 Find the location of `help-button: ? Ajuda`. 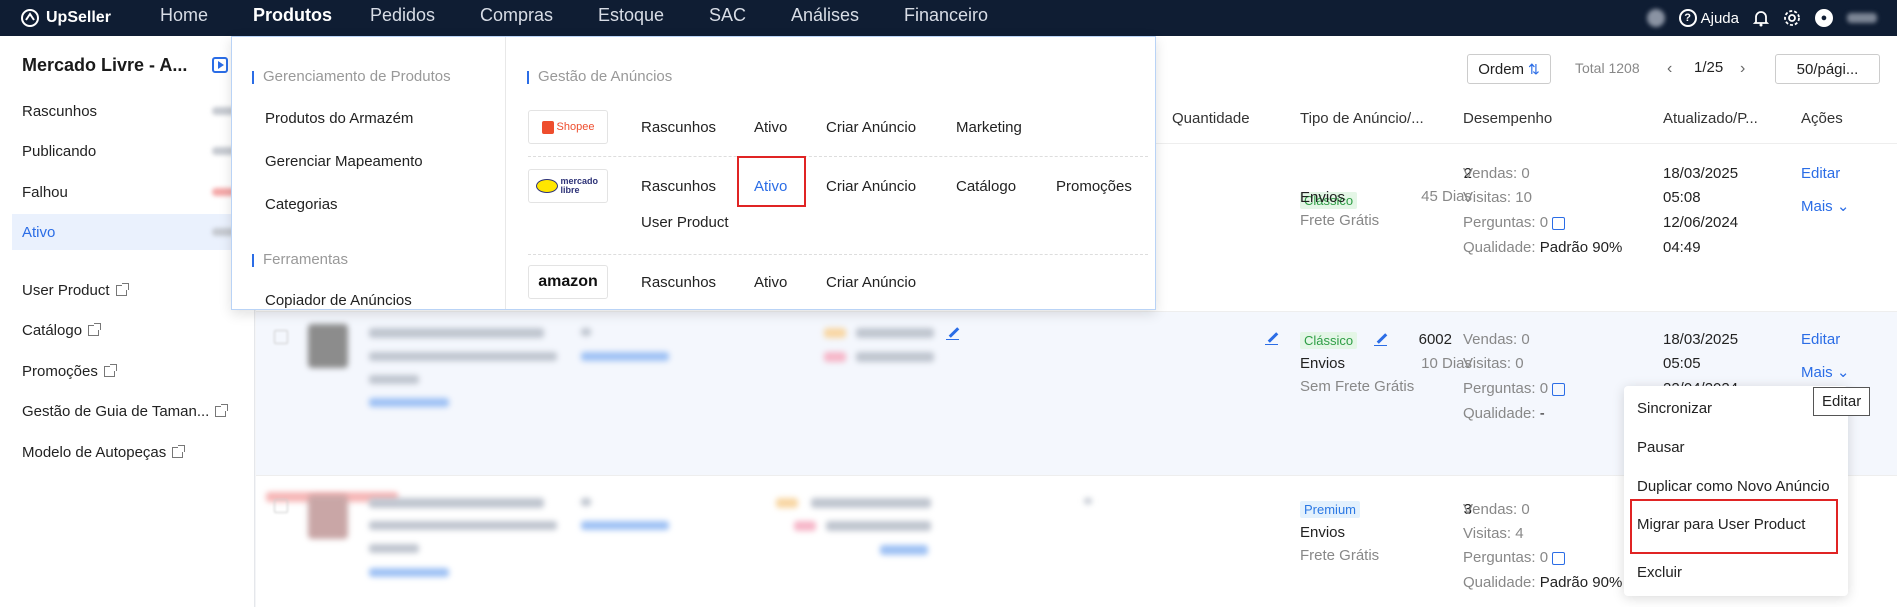

help-button: ? Ajuda is located at coordinates (1708, 18).